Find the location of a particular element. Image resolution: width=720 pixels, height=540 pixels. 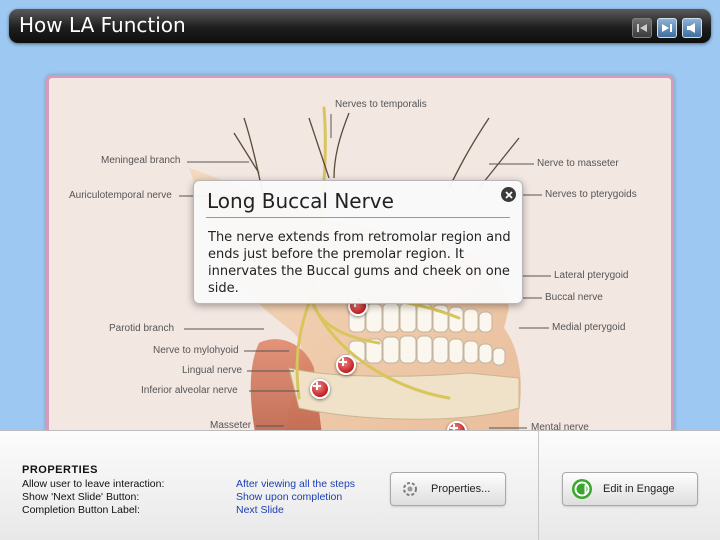

panel-divider is located at coordinates (538, 485).